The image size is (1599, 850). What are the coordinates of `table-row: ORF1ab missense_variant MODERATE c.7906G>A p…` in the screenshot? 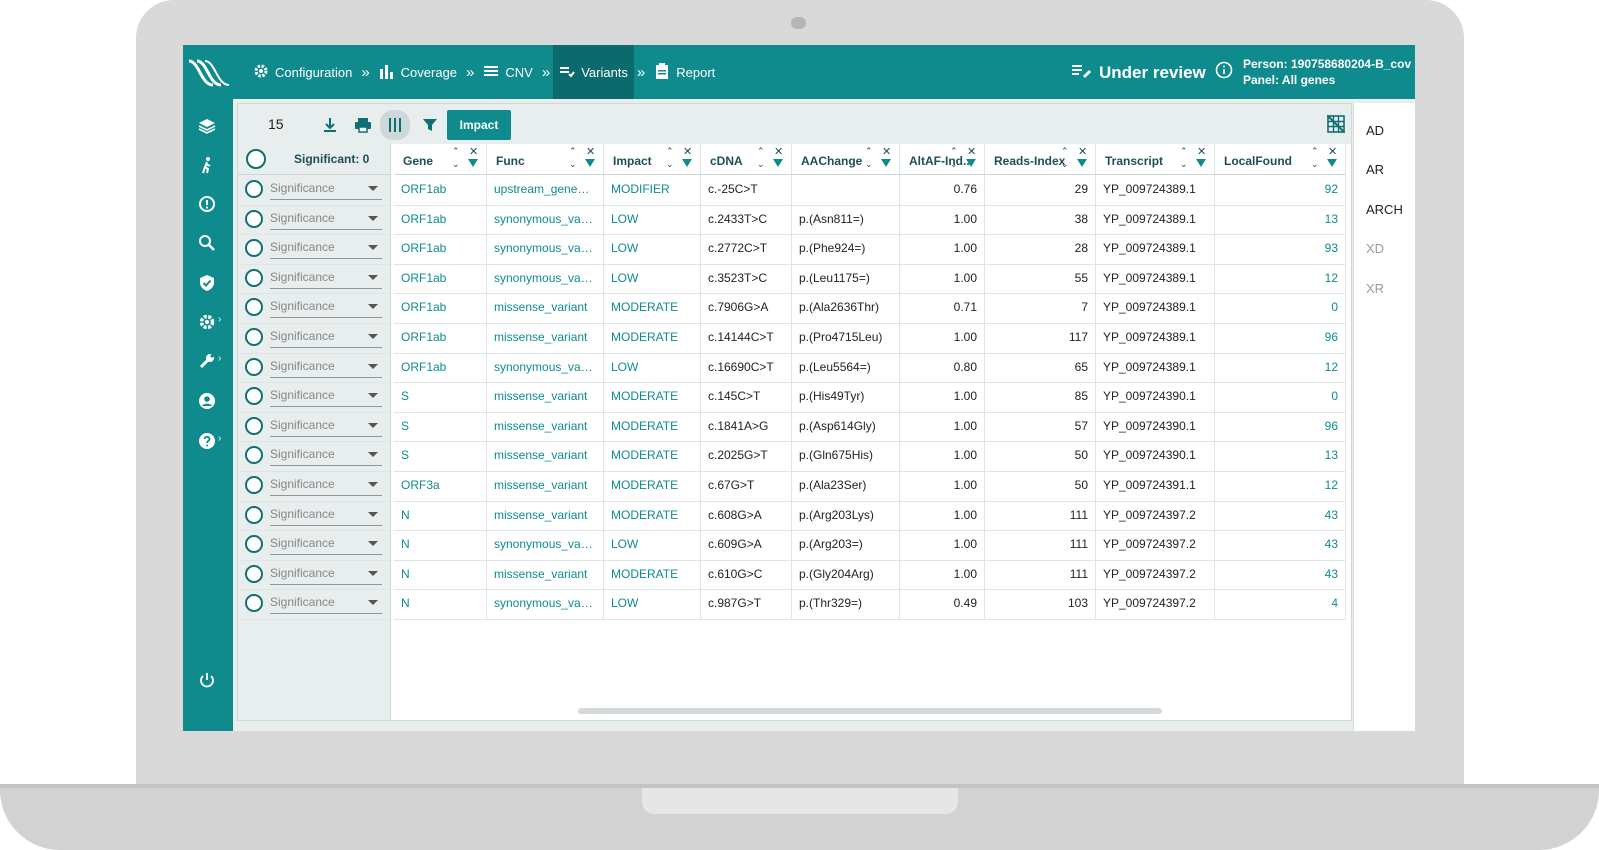 It's located at (870, 308).